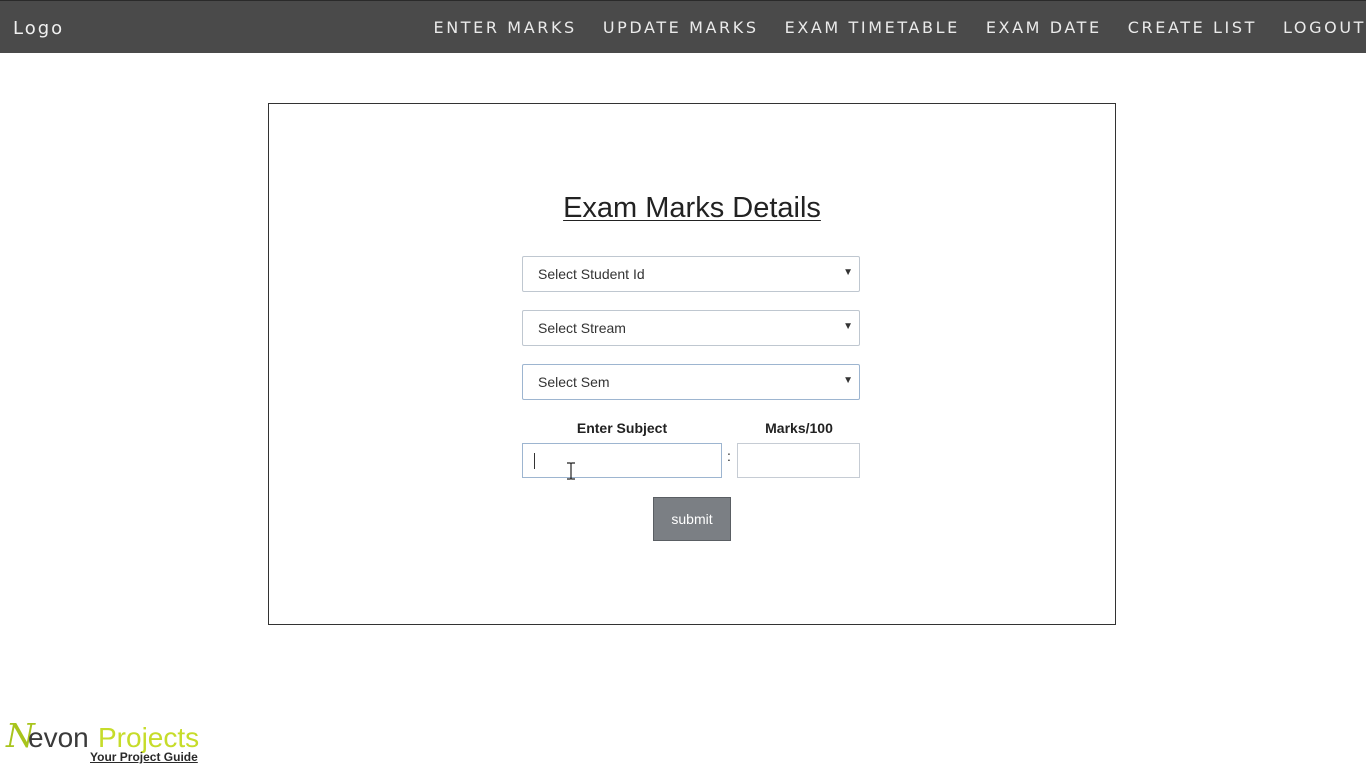  I want to click on submit-button: submit, so click(692, 519).